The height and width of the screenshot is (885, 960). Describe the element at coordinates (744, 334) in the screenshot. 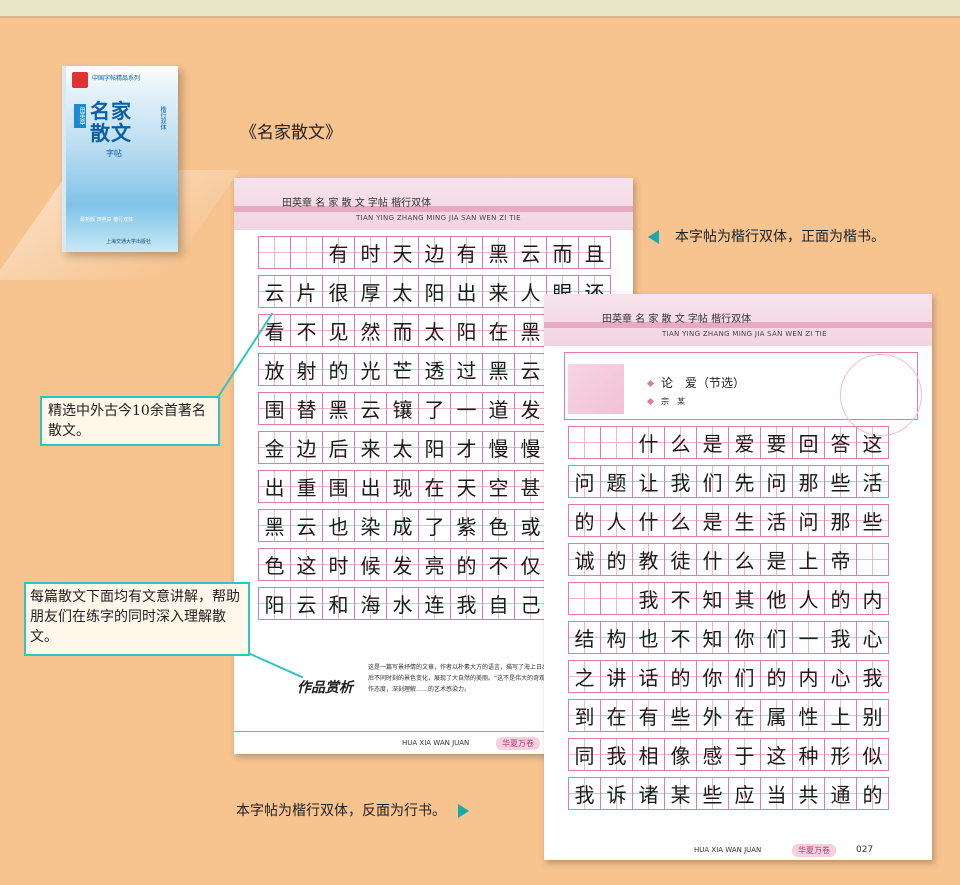

I see `page-header-pinyin: TIAN YING ZHANG MING JIA SAN WEN ZI TIE` at that location.